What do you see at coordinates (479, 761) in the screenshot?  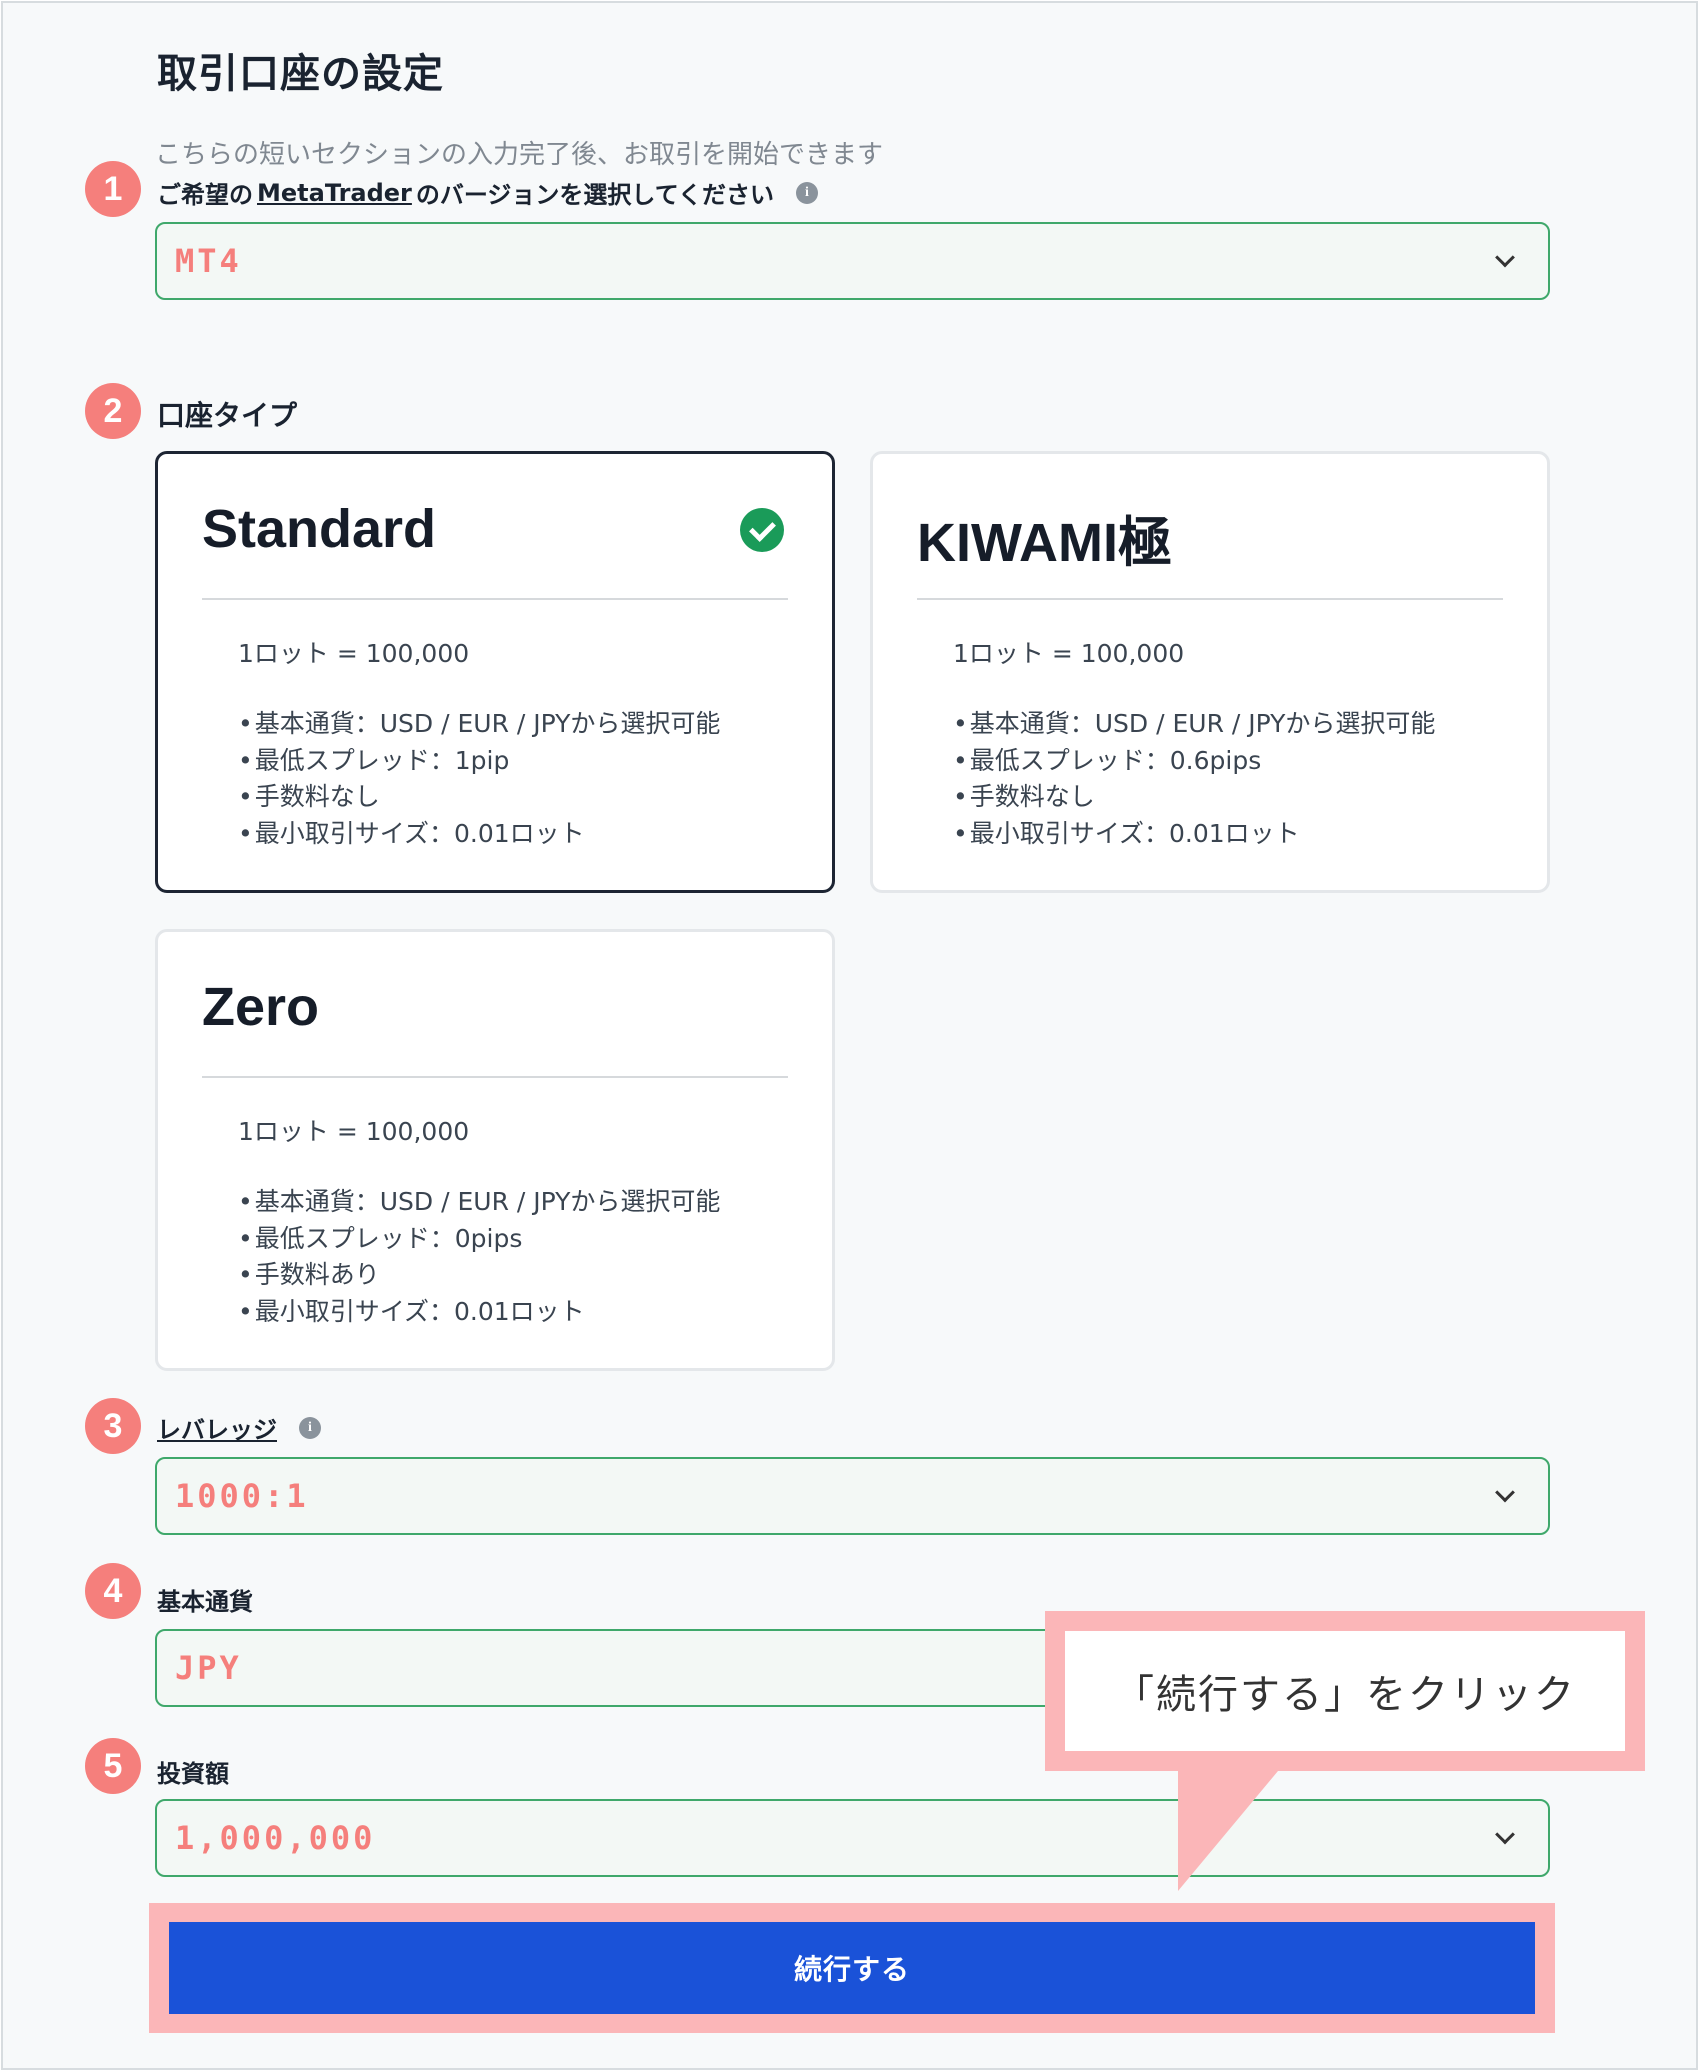 I see `feature-item: 最低スプレッド：1pip` at bounding box center [479, 761].